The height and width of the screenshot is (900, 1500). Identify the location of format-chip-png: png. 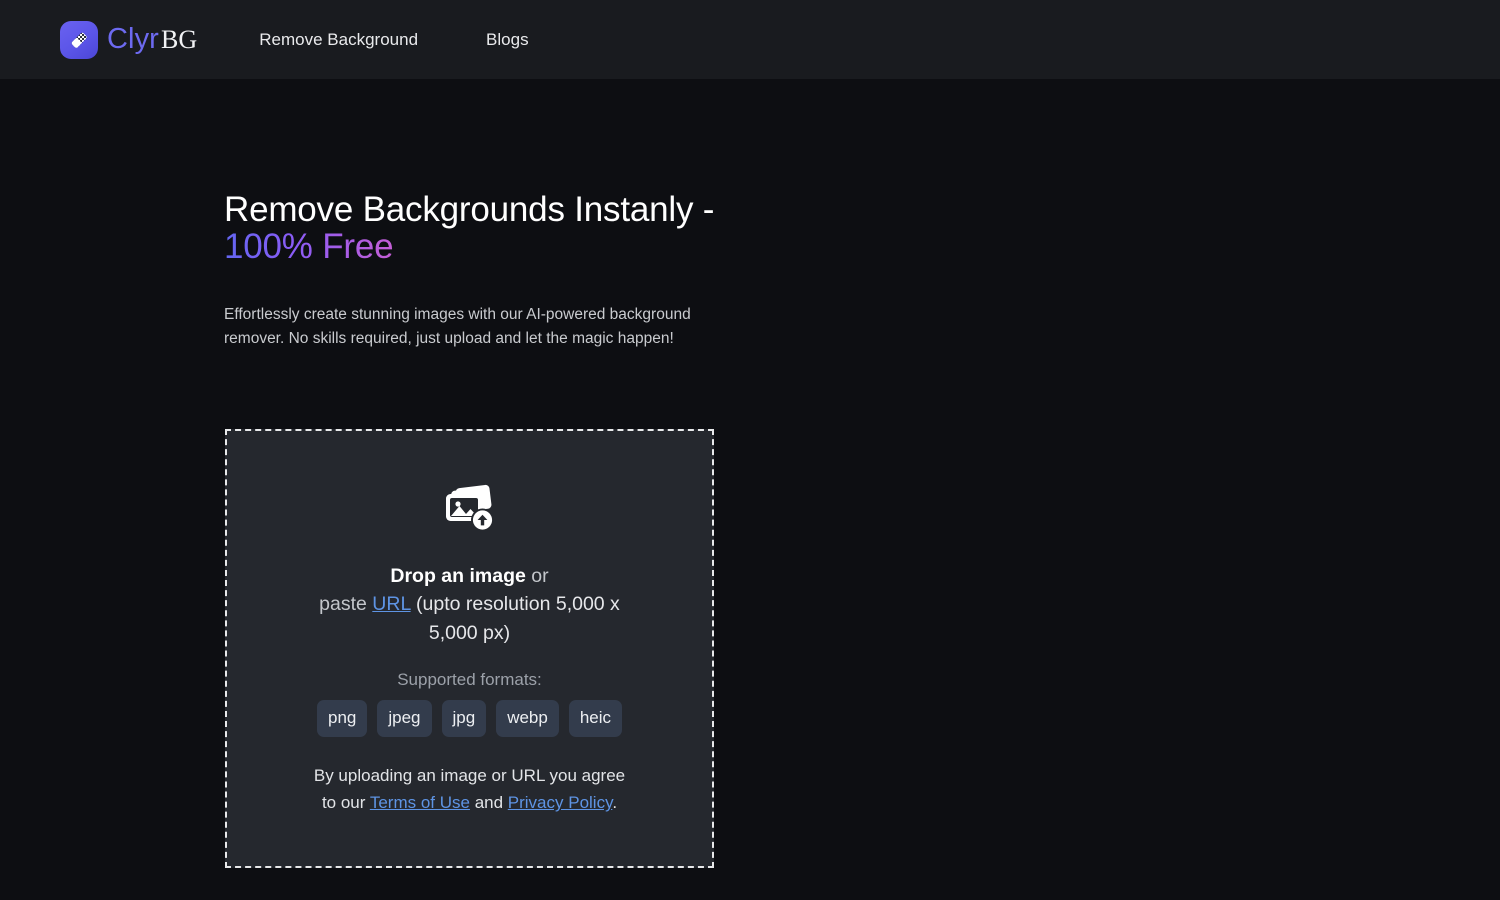
(342, 718).